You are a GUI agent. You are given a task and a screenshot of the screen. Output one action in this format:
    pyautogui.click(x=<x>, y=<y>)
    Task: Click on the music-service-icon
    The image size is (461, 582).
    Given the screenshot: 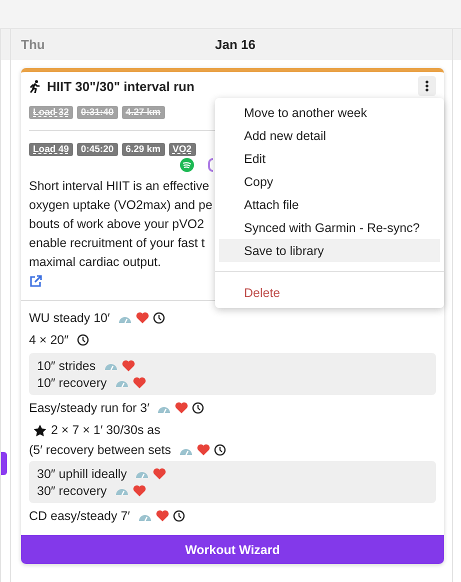 What is the action you would take?
    pyautogui.click(x=187, y=165)
    